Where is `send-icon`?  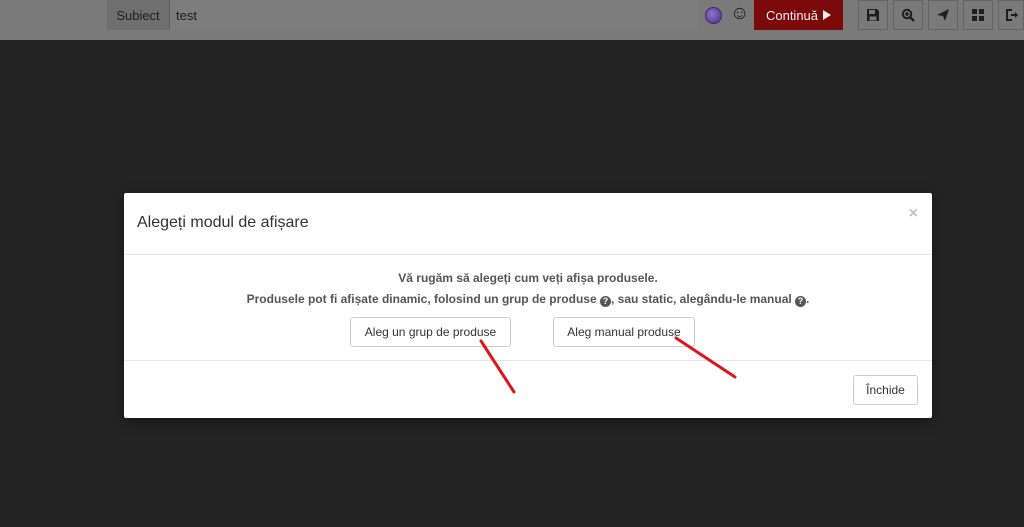
send-icon is located at coordinates (943, 15).